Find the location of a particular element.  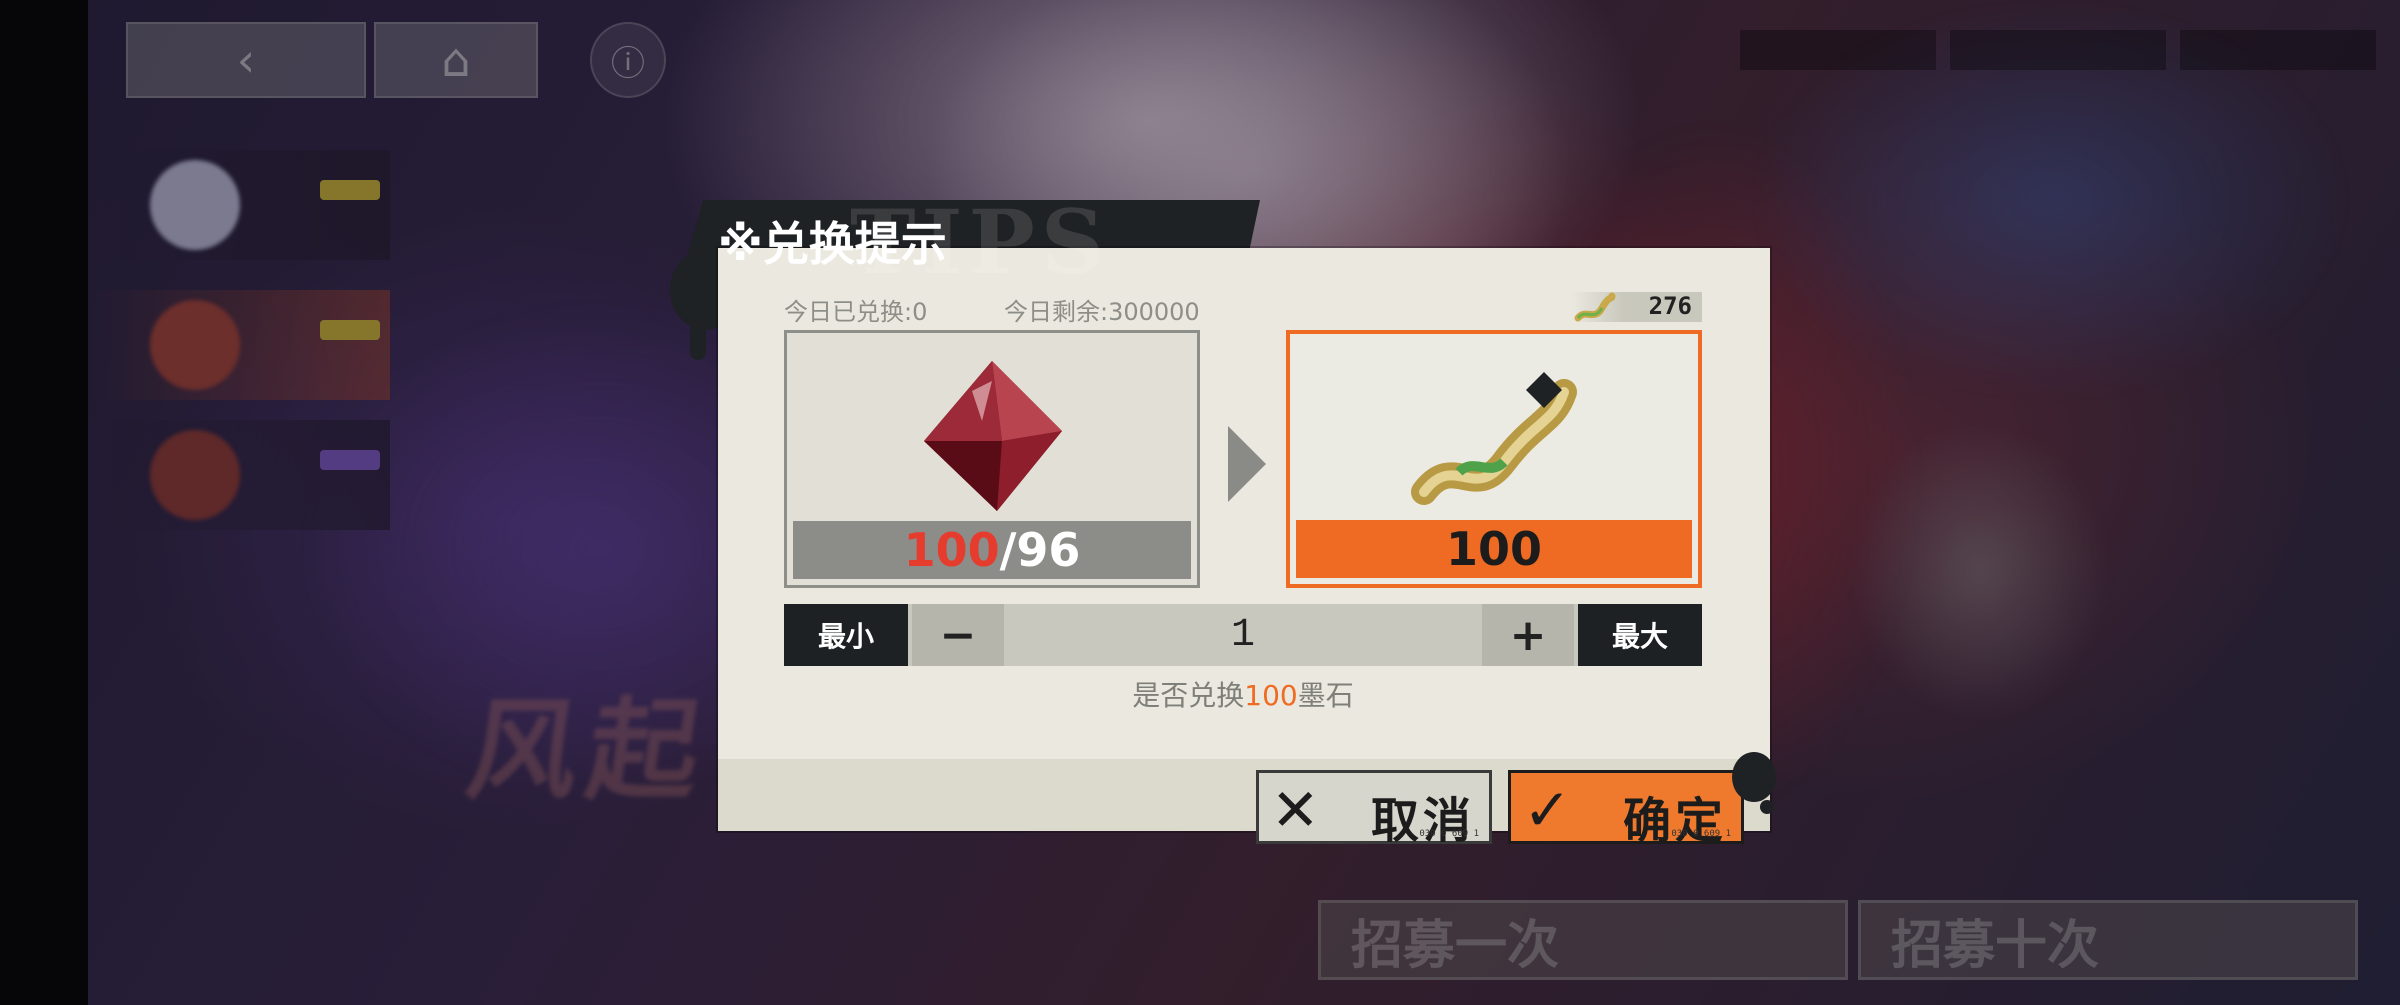

confirm-prefix: 是否兑换 is located at coordinates (1188, 695).